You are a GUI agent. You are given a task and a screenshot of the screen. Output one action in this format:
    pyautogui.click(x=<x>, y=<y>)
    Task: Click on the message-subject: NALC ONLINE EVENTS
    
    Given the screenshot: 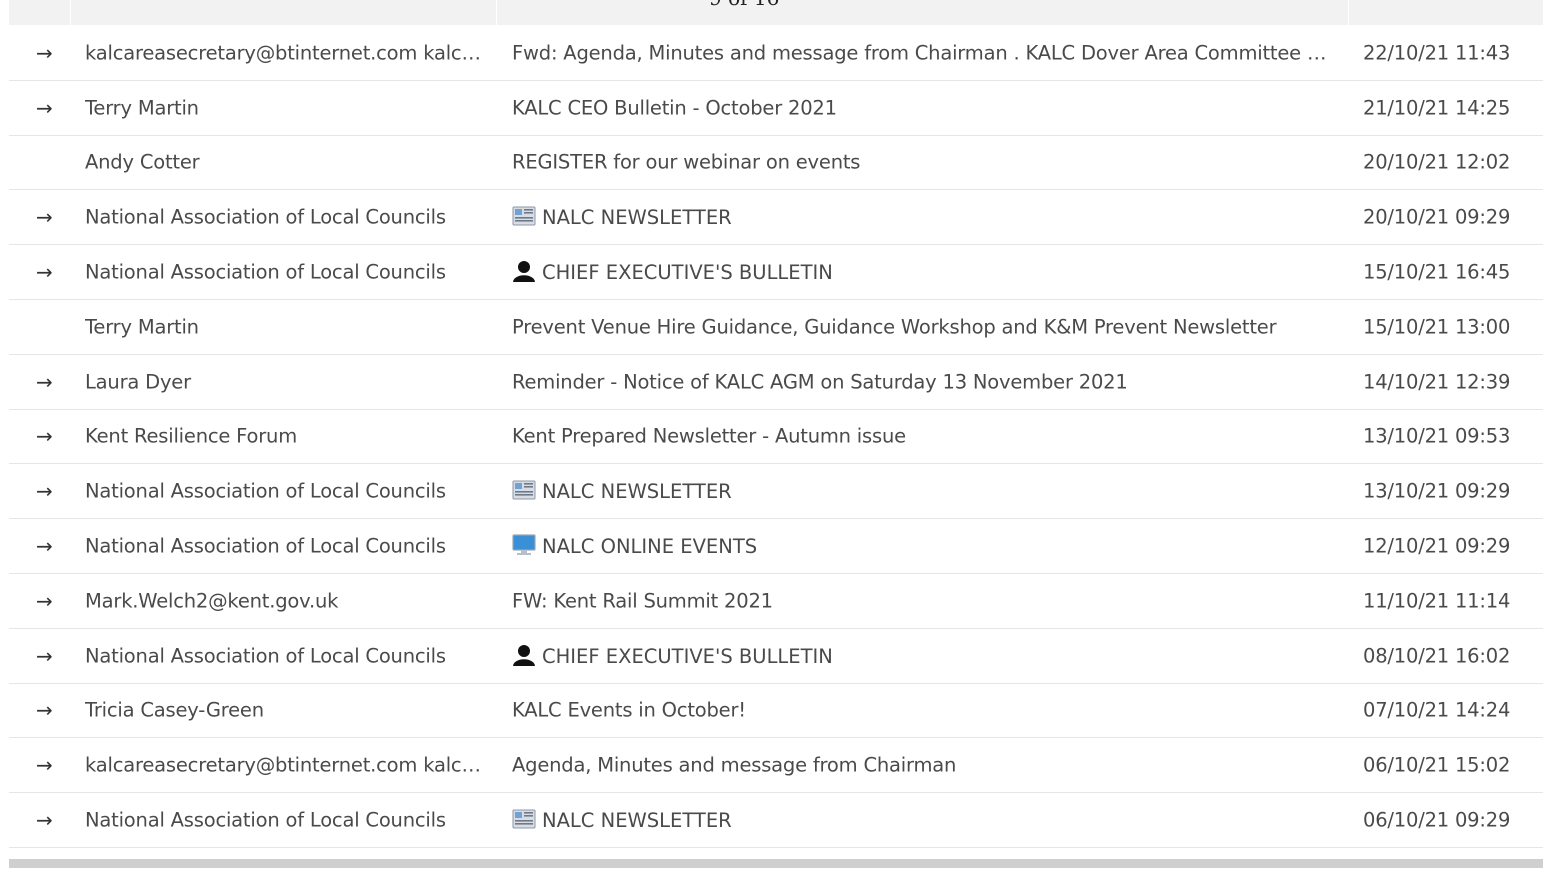 What is the action you would take?
    pyautogui.click(x=924, y=546)
    